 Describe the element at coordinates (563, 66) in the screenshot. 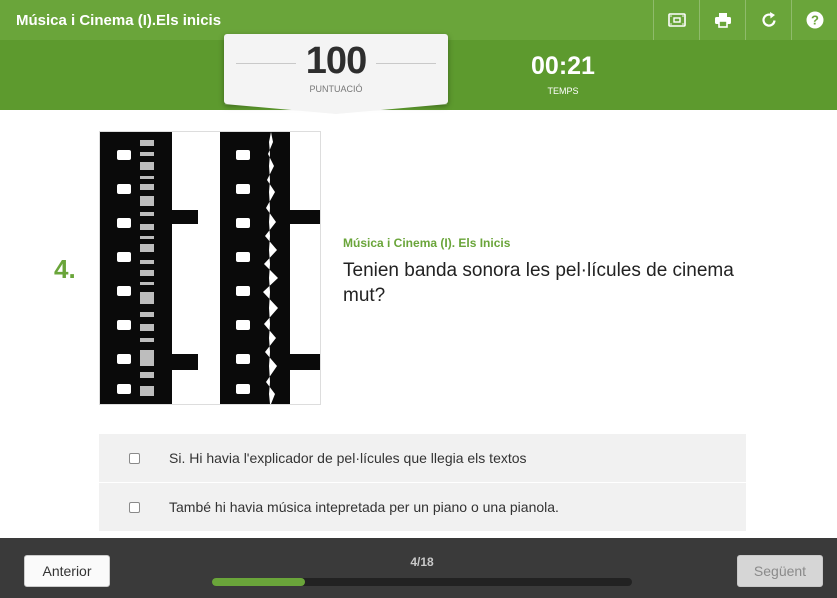

I see `timer-value: 00:21` at that location.